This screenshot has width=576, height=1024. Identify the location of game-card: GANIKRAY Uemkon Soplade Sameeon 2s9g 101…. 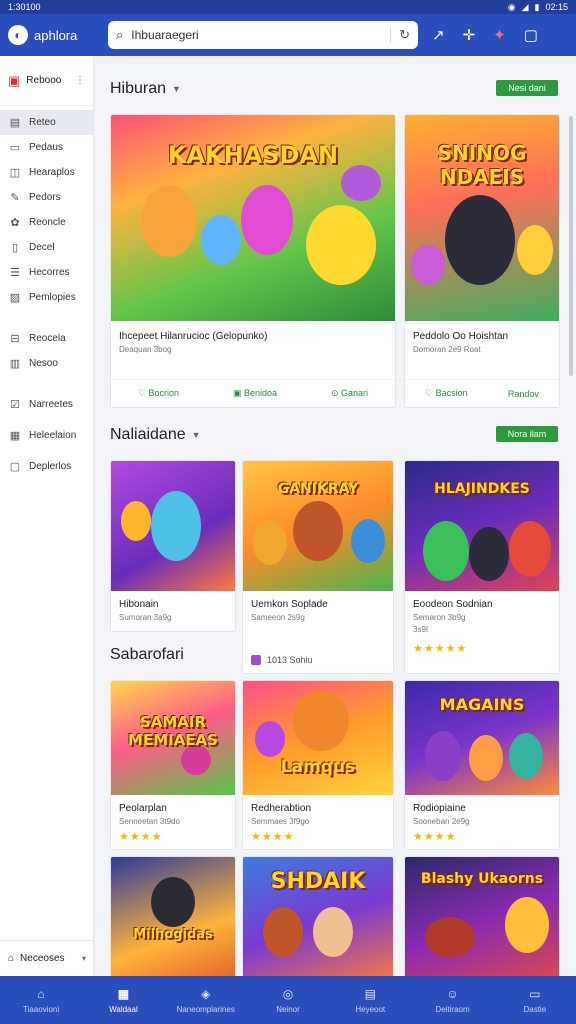
(318, 567).